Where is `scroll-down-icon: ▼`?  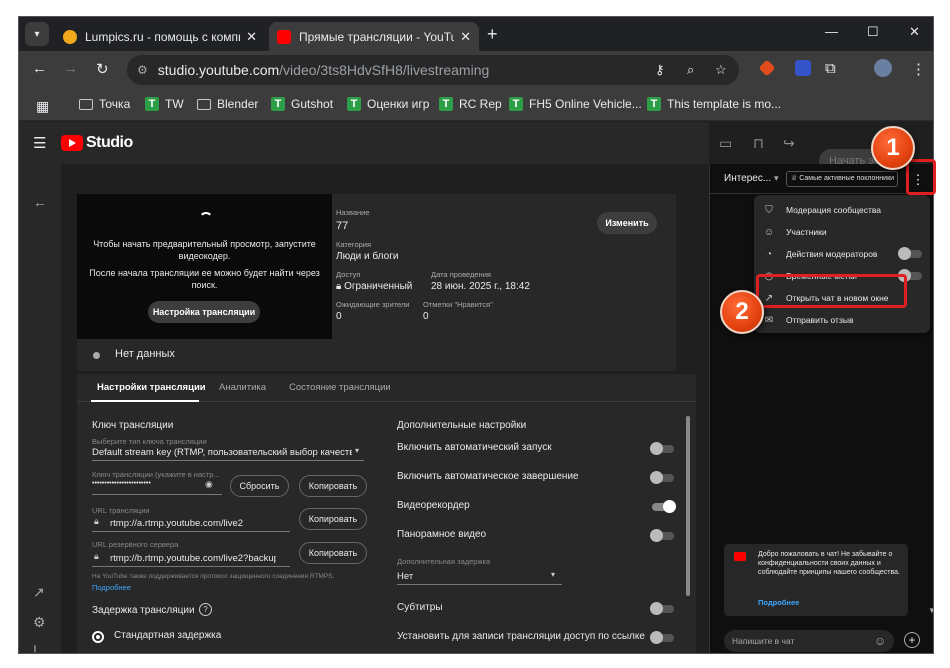
scroll-down-icon: ▼ is located at coordinates (930, 610).